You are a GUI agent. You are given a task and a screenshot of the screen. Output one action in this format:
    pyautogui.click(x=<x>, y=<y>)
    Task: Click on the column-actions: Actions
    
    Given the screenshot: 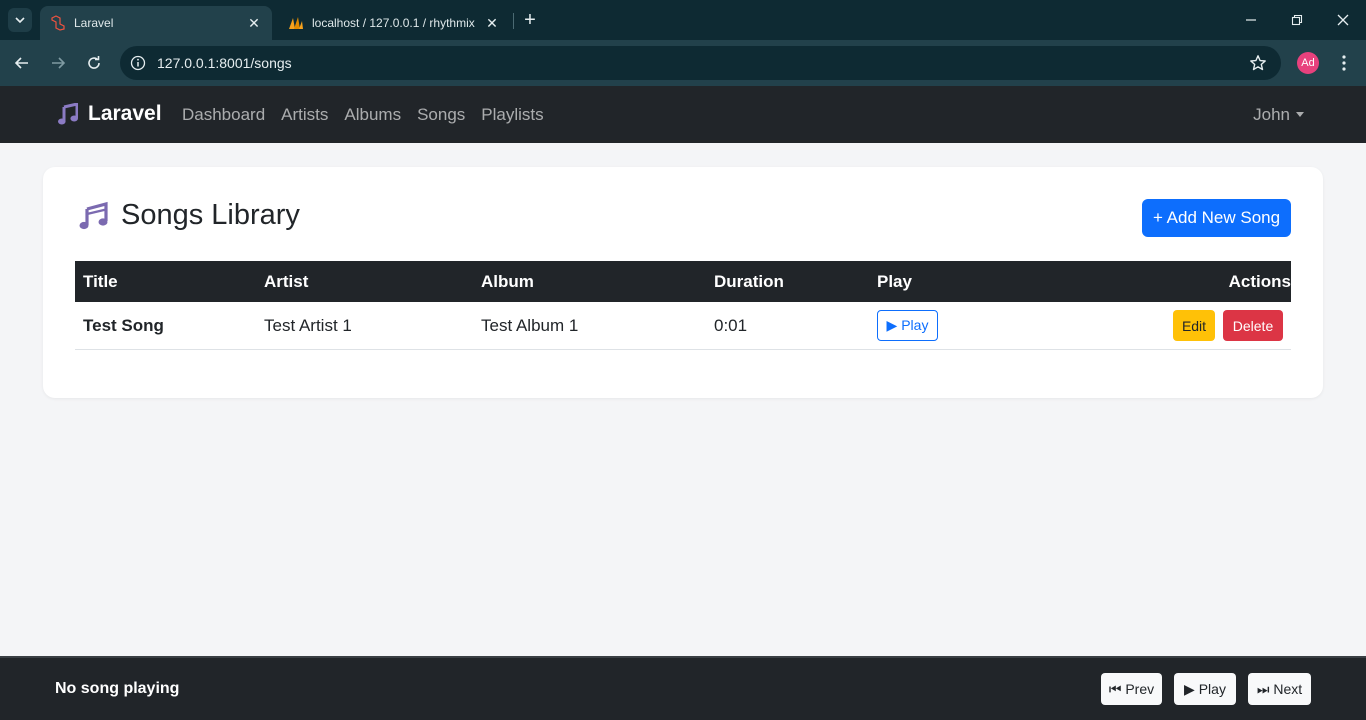 What is the action you would take?
    pyautogui.click(x=1259, y=281)
    